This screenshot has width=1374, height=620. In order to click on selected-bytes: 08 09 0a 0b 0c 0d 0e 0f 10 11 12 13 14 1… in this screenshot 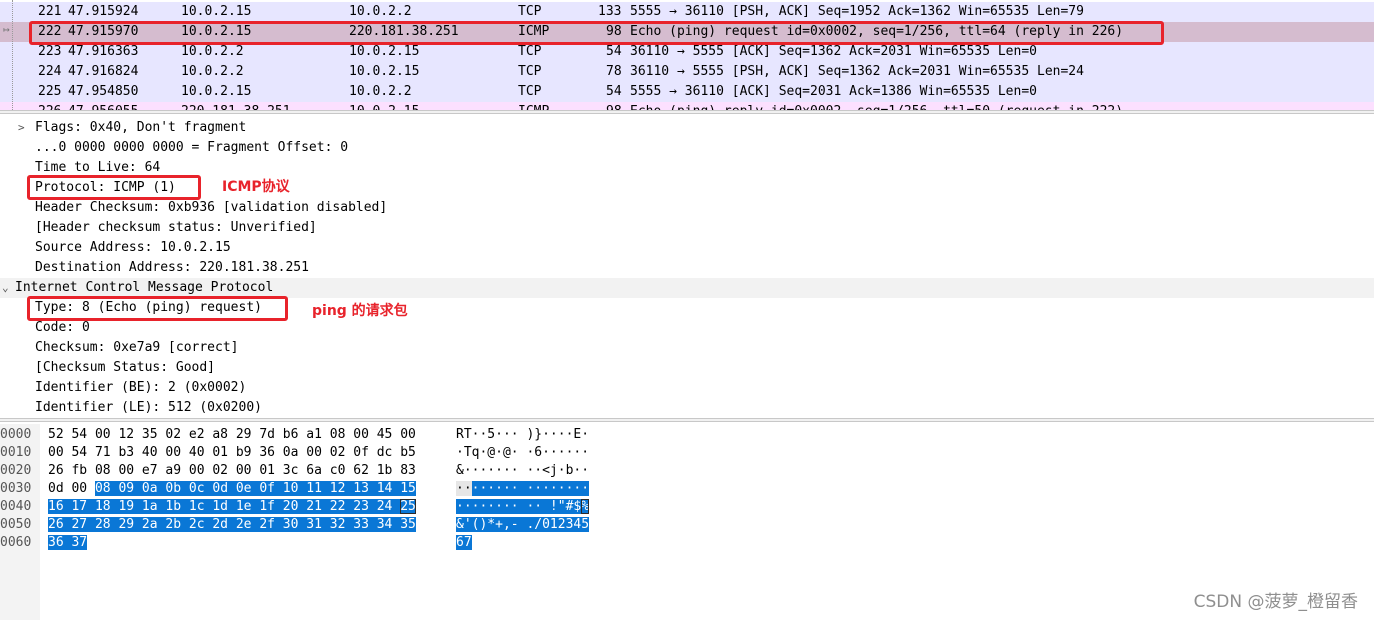, I will do `click(255, 488)`.